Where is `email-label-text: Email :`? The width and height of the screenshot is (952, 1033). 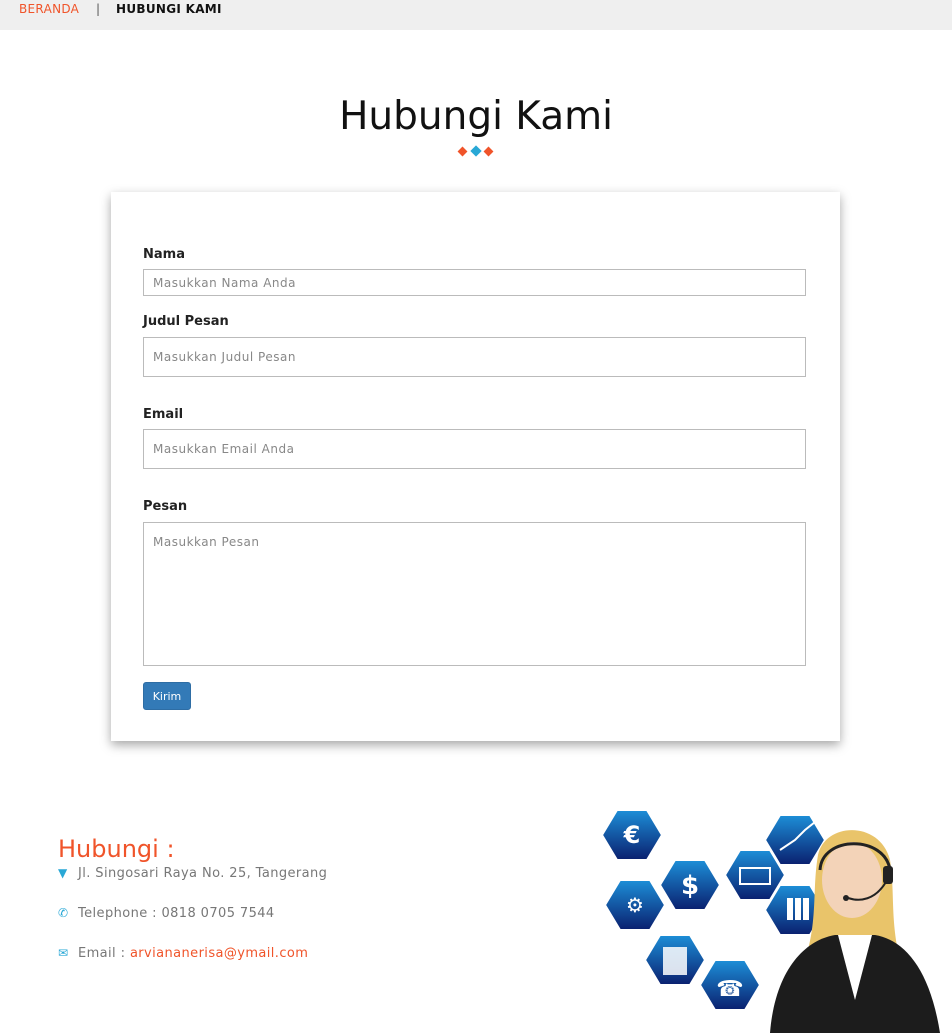
email-label-text: Email : is located at coordinates (102, 953).